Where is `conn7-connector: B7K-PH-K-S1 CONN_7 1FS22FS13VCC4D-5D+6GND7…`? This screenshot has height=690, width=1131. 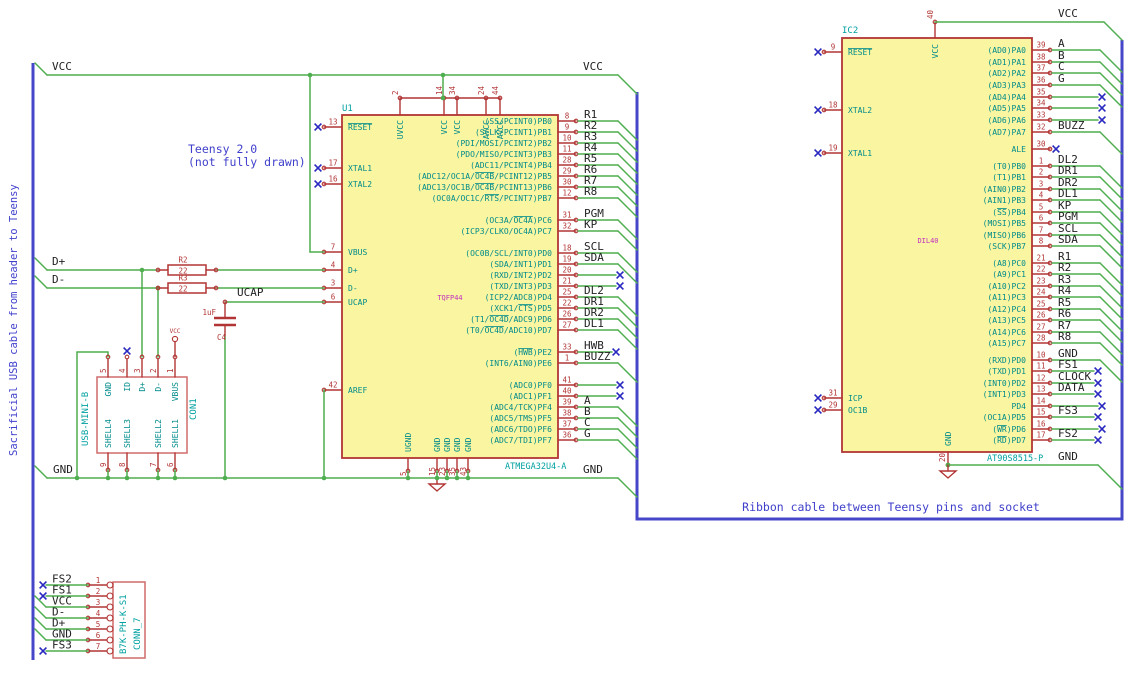
conn7-connector: B7K-PH-K-S1 CONN_7 1FS22FS13VCC4D-5D+6GND7… is located at coordinates (90, 616).